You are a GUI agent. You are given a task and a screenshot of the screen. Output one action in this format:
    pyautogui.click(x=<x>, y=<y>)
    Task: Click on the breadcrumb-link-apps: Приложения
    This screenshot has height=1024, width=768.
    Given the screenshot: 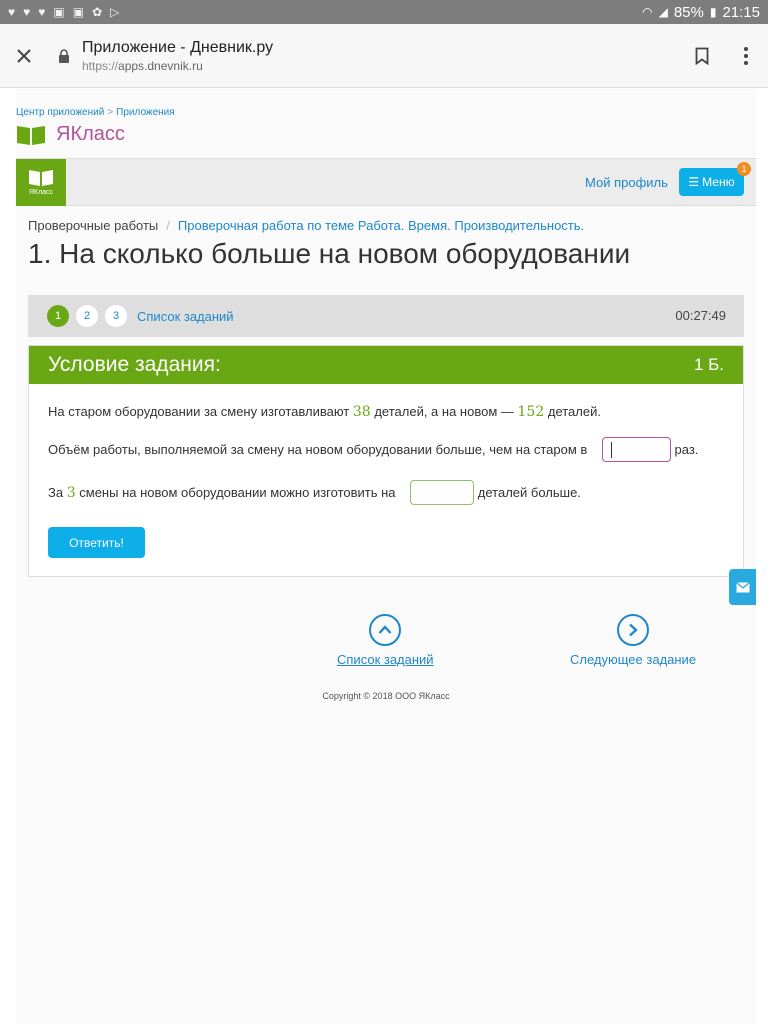 What is the action you would take?
    pyautogui.click(x=145, y=112)
    